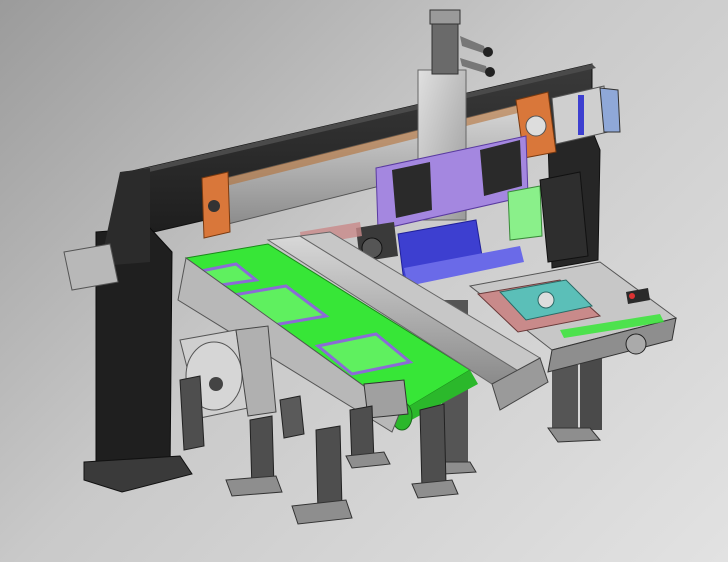 The height and width of the screenshot is (562, 728). What do you see at coordinates (91, 267) in the screenshot?
I see `rail-end-cap` at bounding box center [91, 267].